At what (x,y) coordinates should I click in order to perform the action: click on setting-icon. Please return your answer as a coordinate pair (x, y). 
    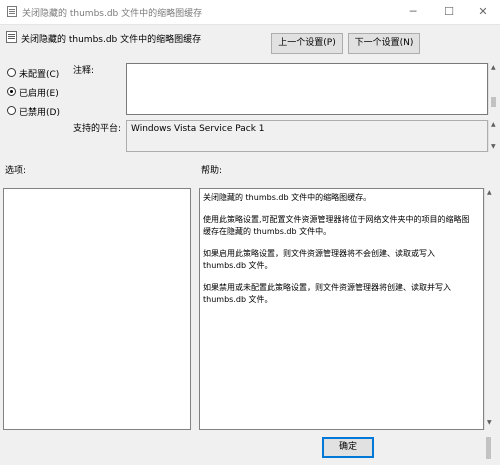
    Looking at the image, I should click on (11, 37).